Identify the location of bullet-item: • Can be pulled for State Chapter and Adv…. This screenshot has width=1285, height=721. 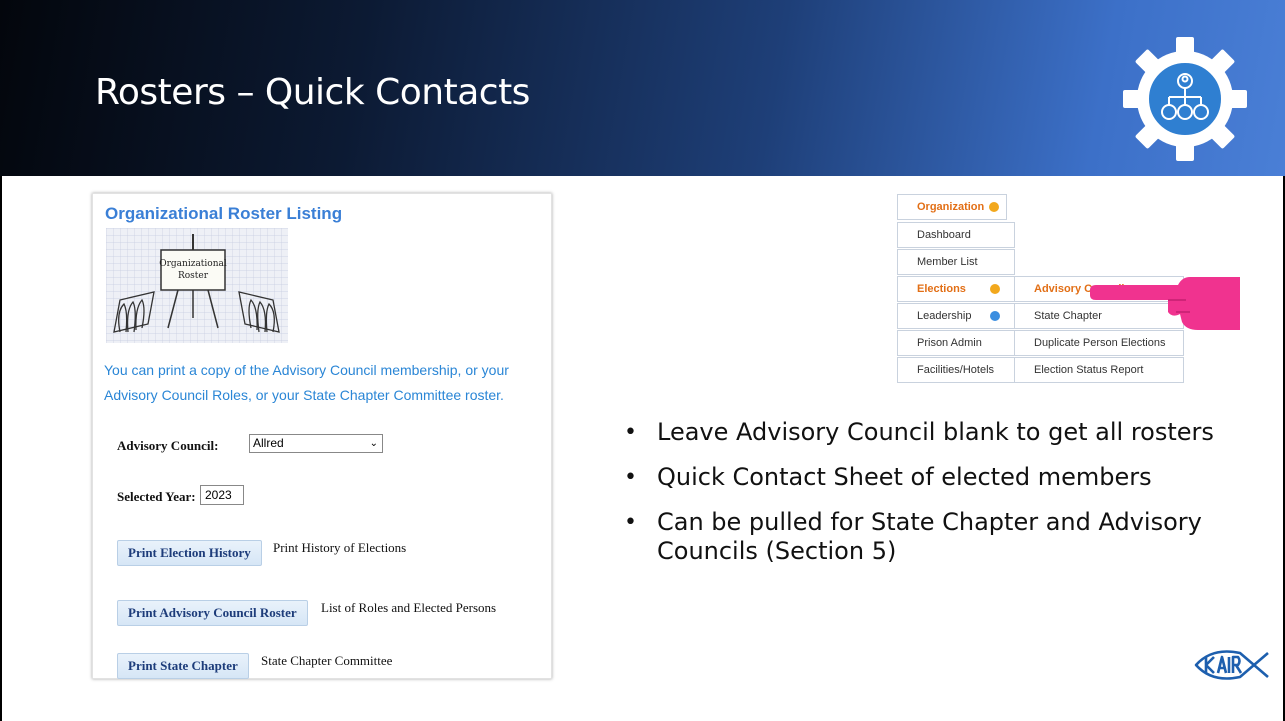
(937, 537).